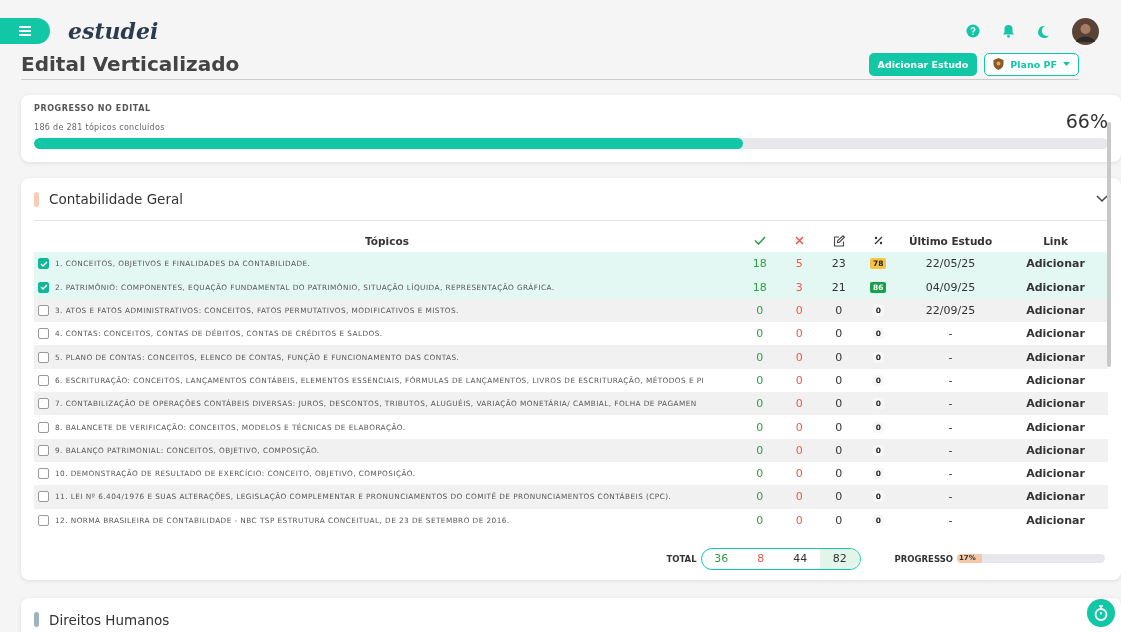  Describe the element at coordinates (1086, 121) in the screenshot. I see `progress-percent: 66%` at that location.